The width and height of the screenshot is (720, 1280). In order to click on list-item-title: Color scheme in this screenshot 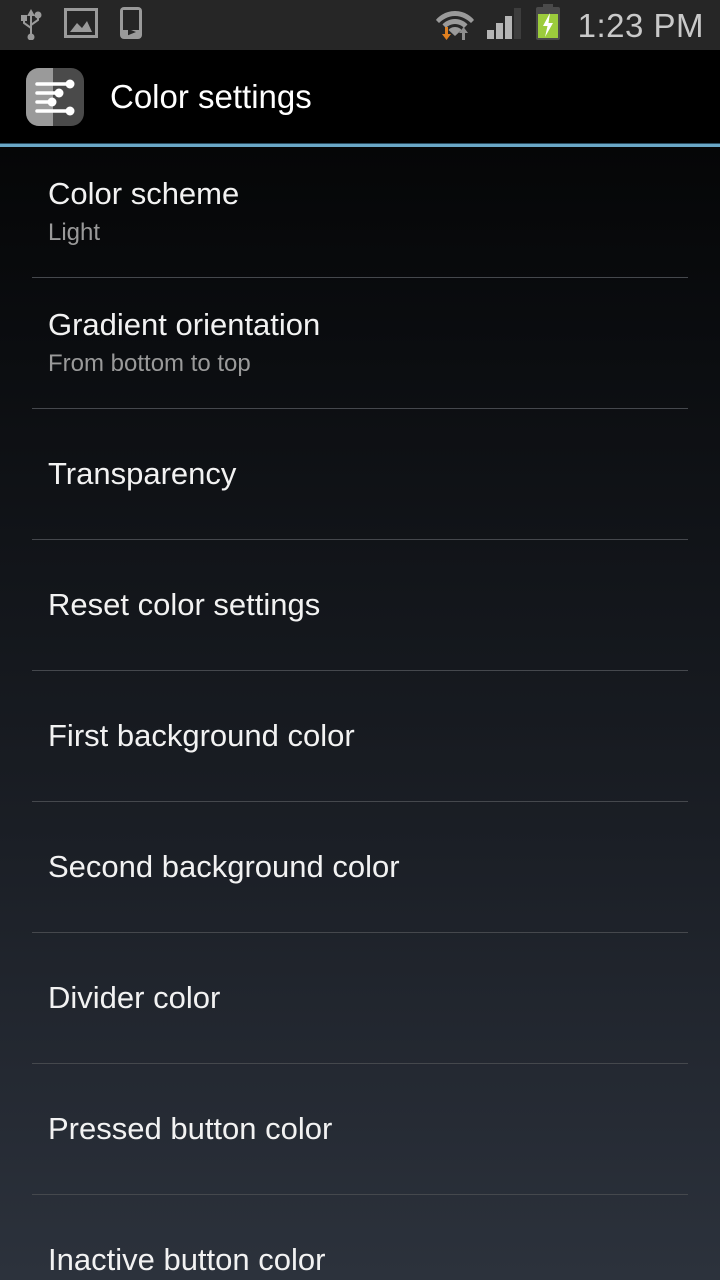, I will do `click(144, 193)`.